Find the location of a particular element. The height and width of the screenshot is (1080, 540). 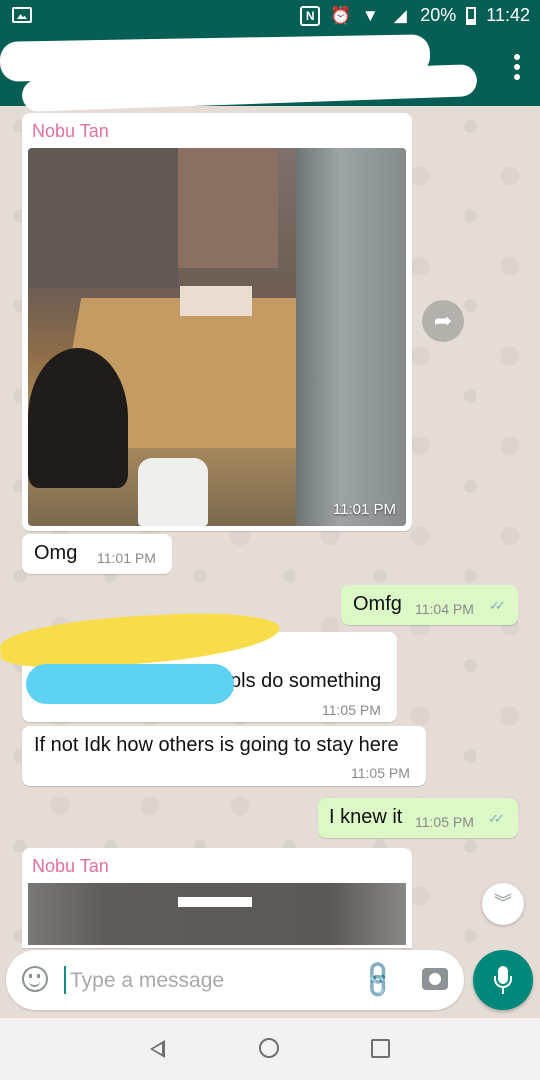

navigation-bar is located at coordinates (270, 1049).